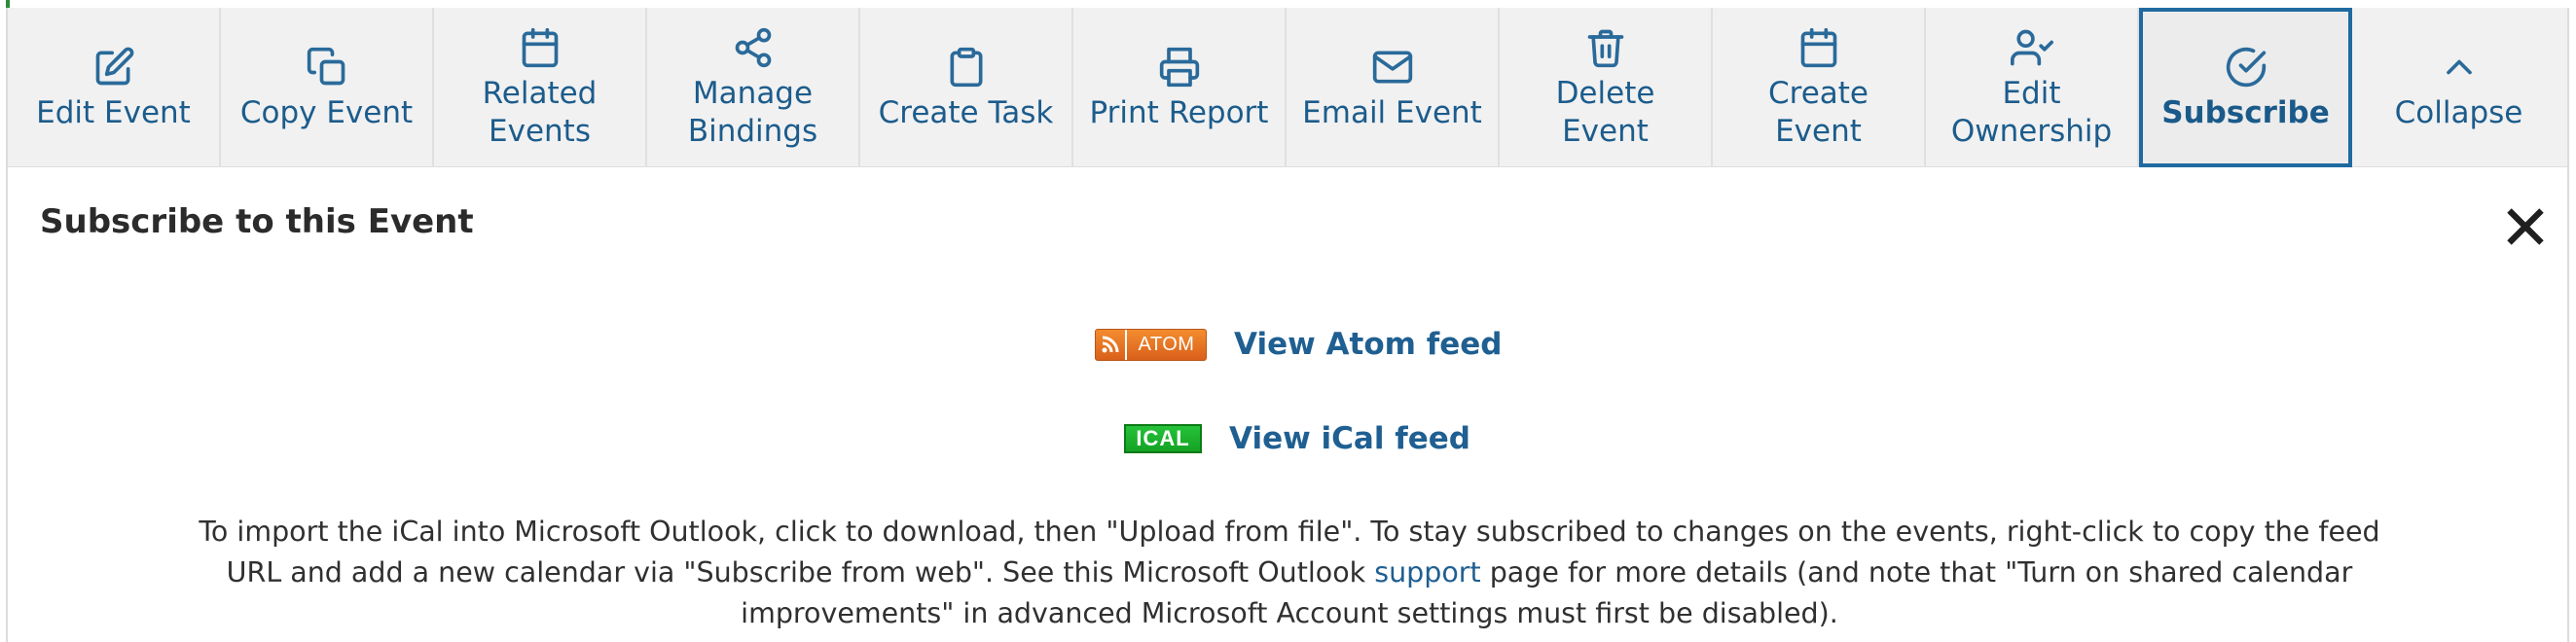 The height and width of the screenshot is (642, 2576). Describe the element at coordinates (326, 112) in the screenshot. I see `copy-event-label: Copy Event` at that location.